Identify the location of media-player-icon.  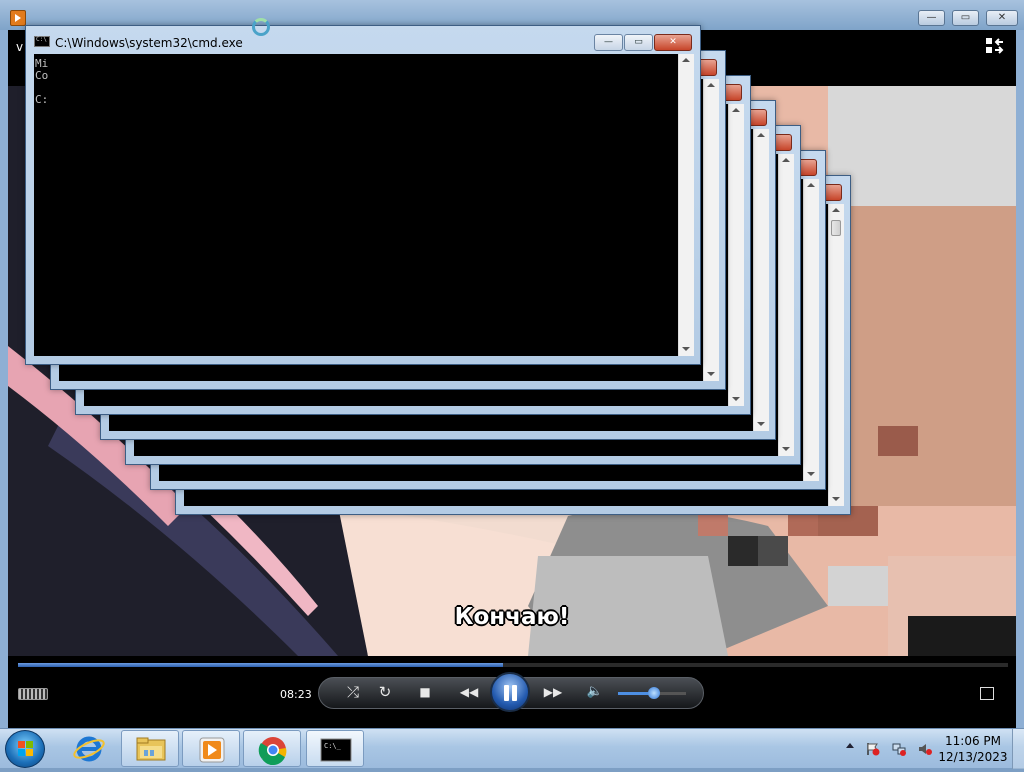
(212, 750).